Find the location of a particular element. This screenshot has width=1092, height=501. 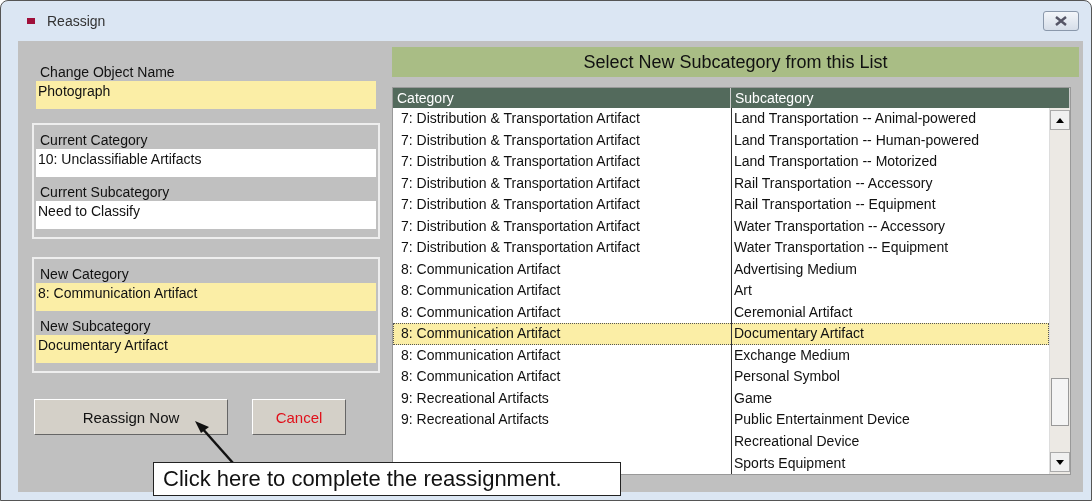

up-arrow-icon is located at coordinates (1060, 120).